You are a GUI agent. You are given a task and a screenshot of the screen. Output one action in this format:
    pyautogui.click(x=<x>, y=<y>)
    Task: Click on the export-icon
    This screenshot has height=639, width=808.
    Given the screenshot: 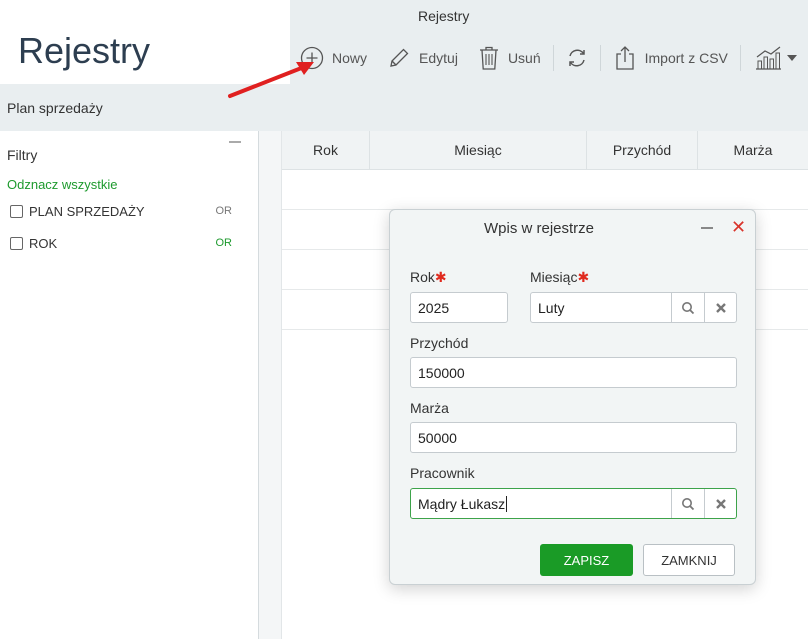 What is the action you would take?
    pyautogui.click(x=624, y=58)
    